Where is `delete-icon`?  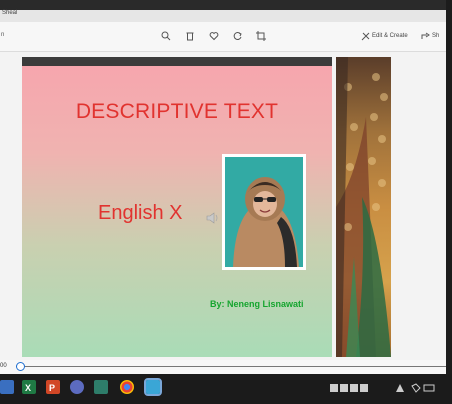
delete-icon is located at coordinates (190, 37).